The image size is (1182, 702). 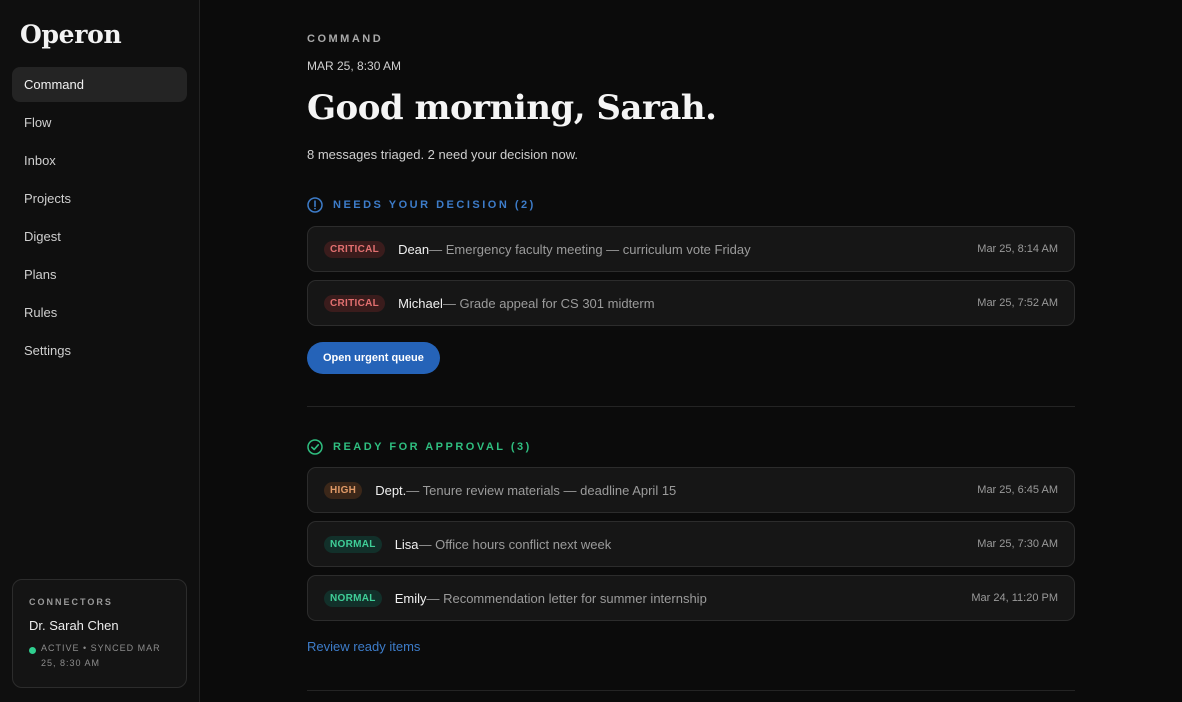 What do you see at coordinates (1017, 303) in the screenshot?
I see `message-time: Mar 25, 7:52 AM` at bounding box center [1017, 303].